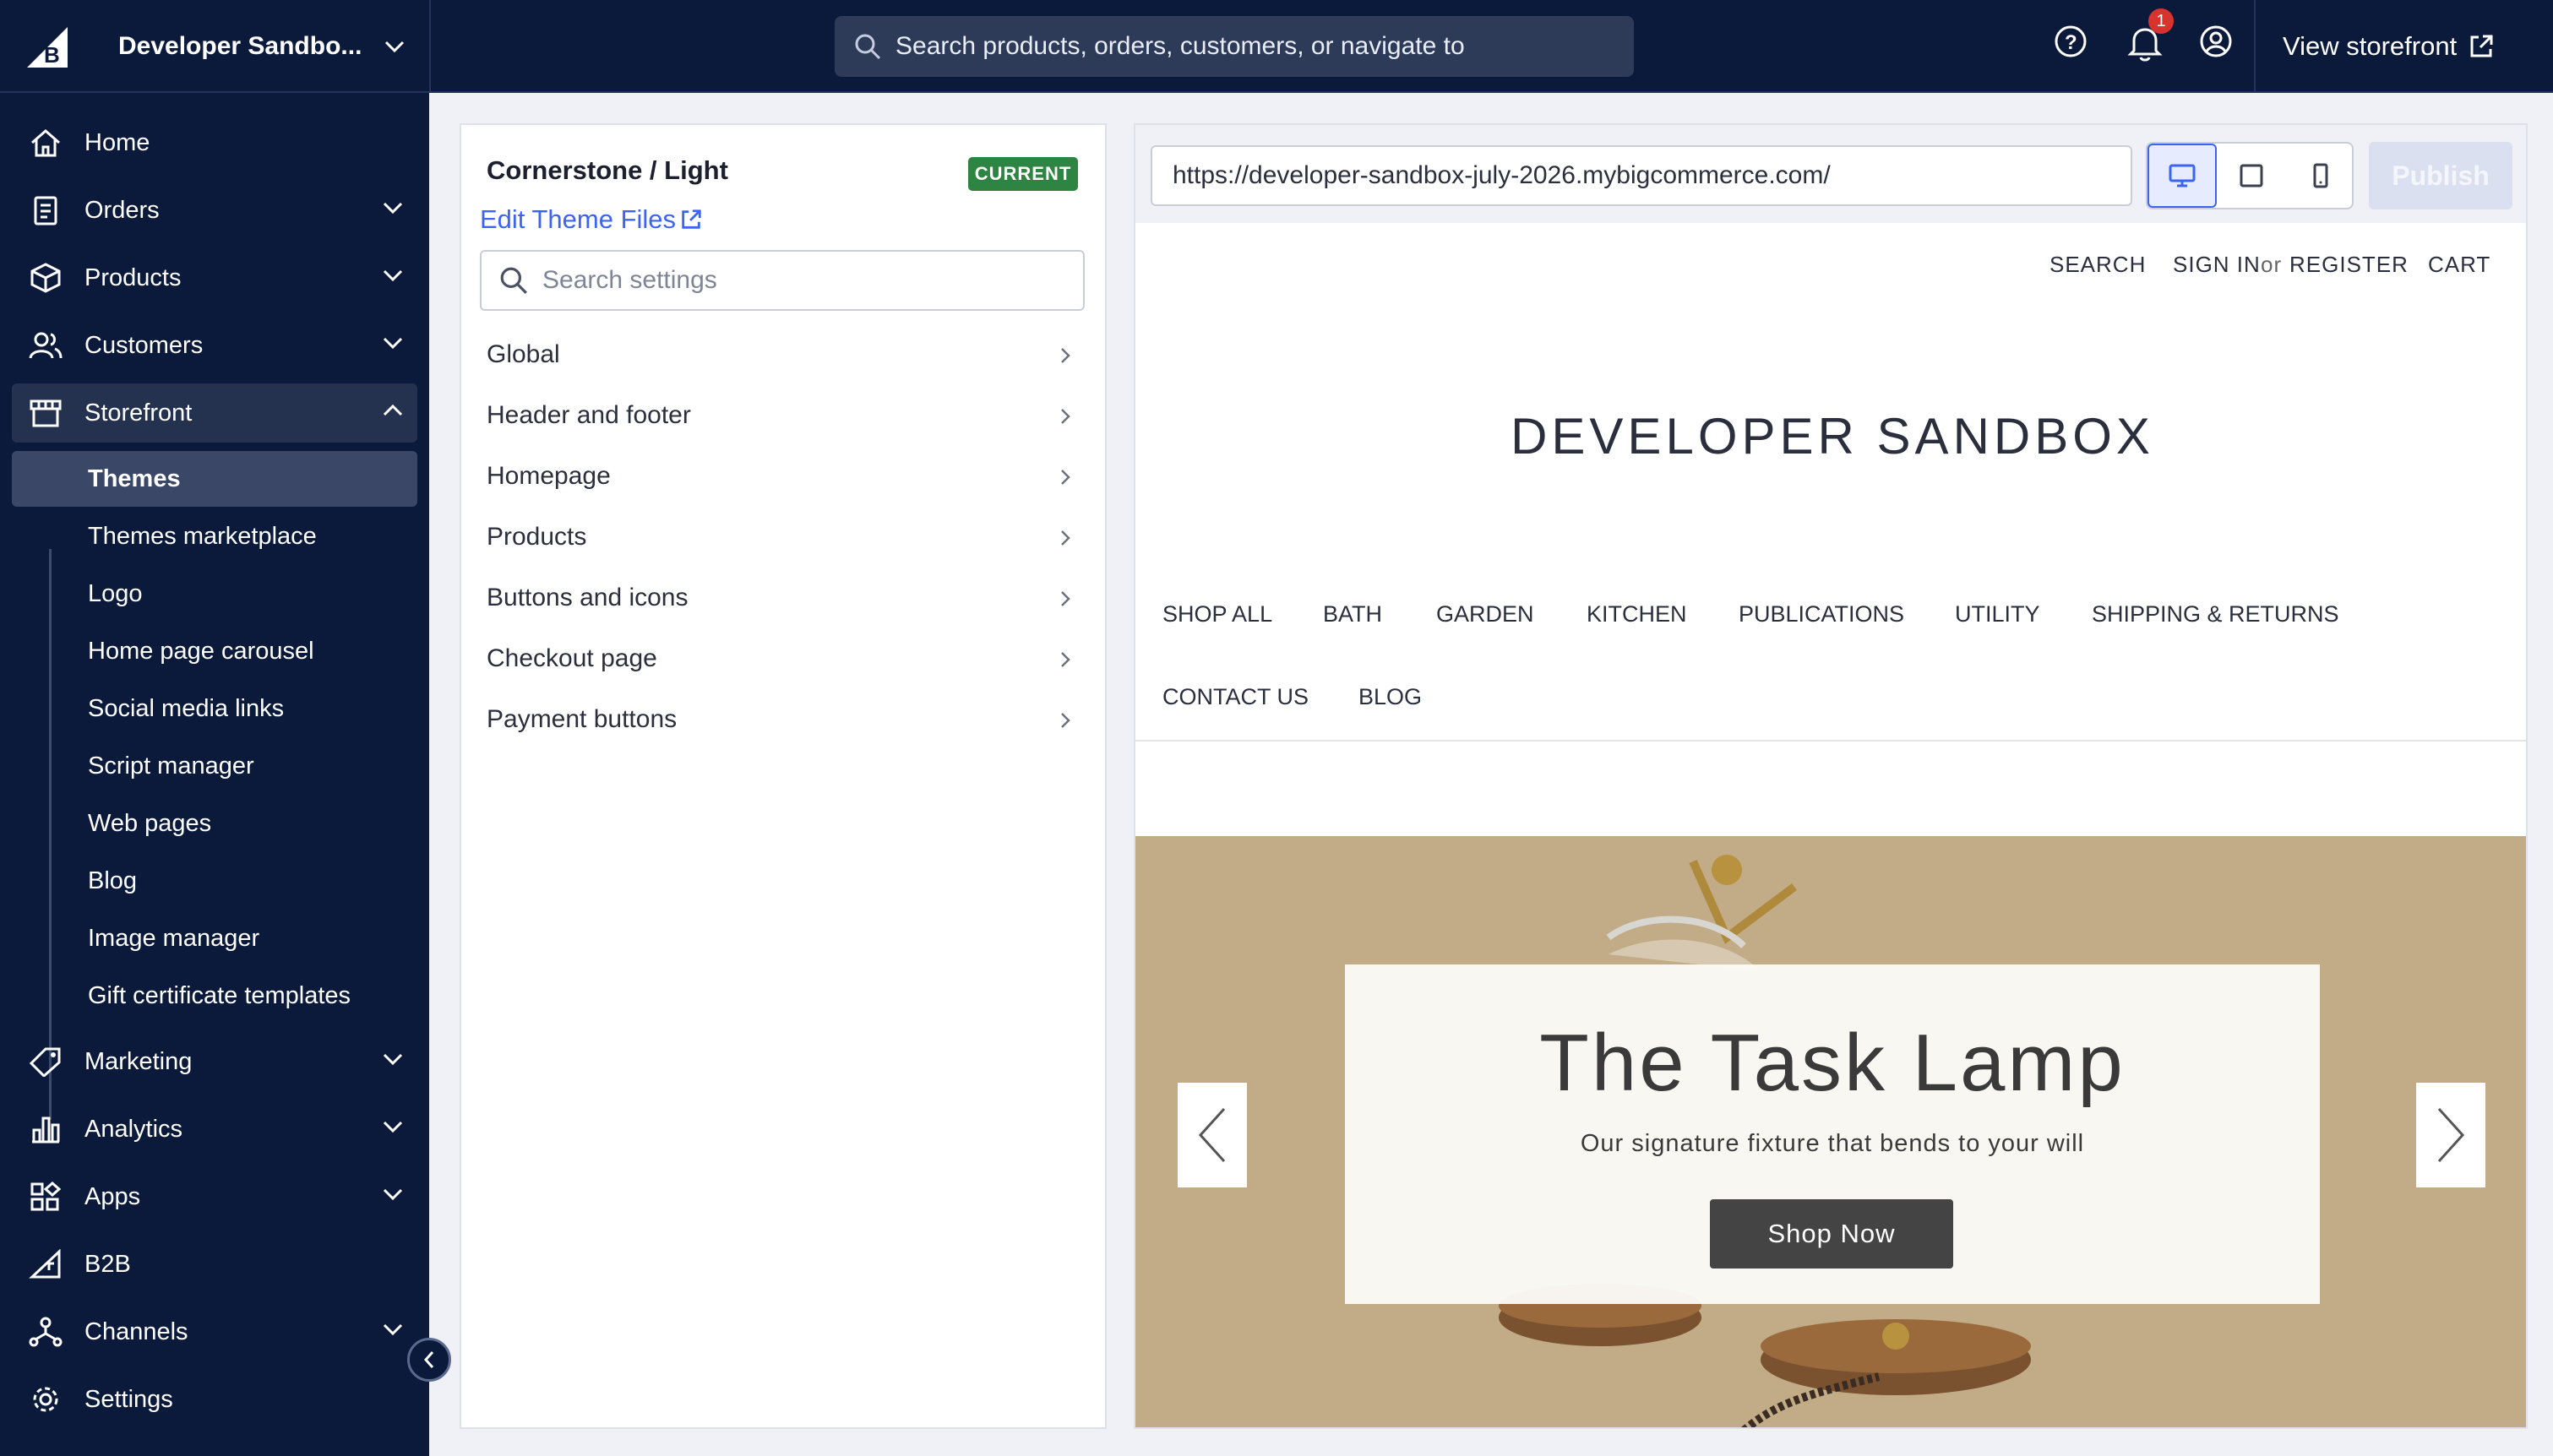 The height and width of the screenshot is (1456, 2553). Describe the element at coordinates (629, 280) in the screenshot. I see `search-placeholder: Search settings` at that location.